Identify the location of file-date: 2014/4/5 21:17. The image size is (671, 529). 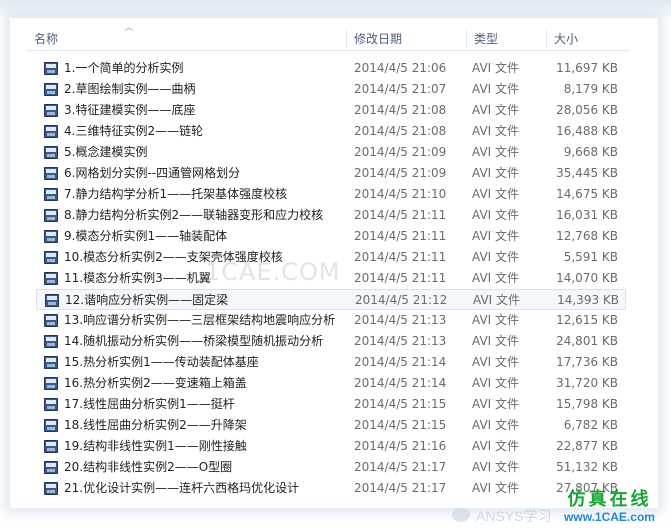
(400, 467).